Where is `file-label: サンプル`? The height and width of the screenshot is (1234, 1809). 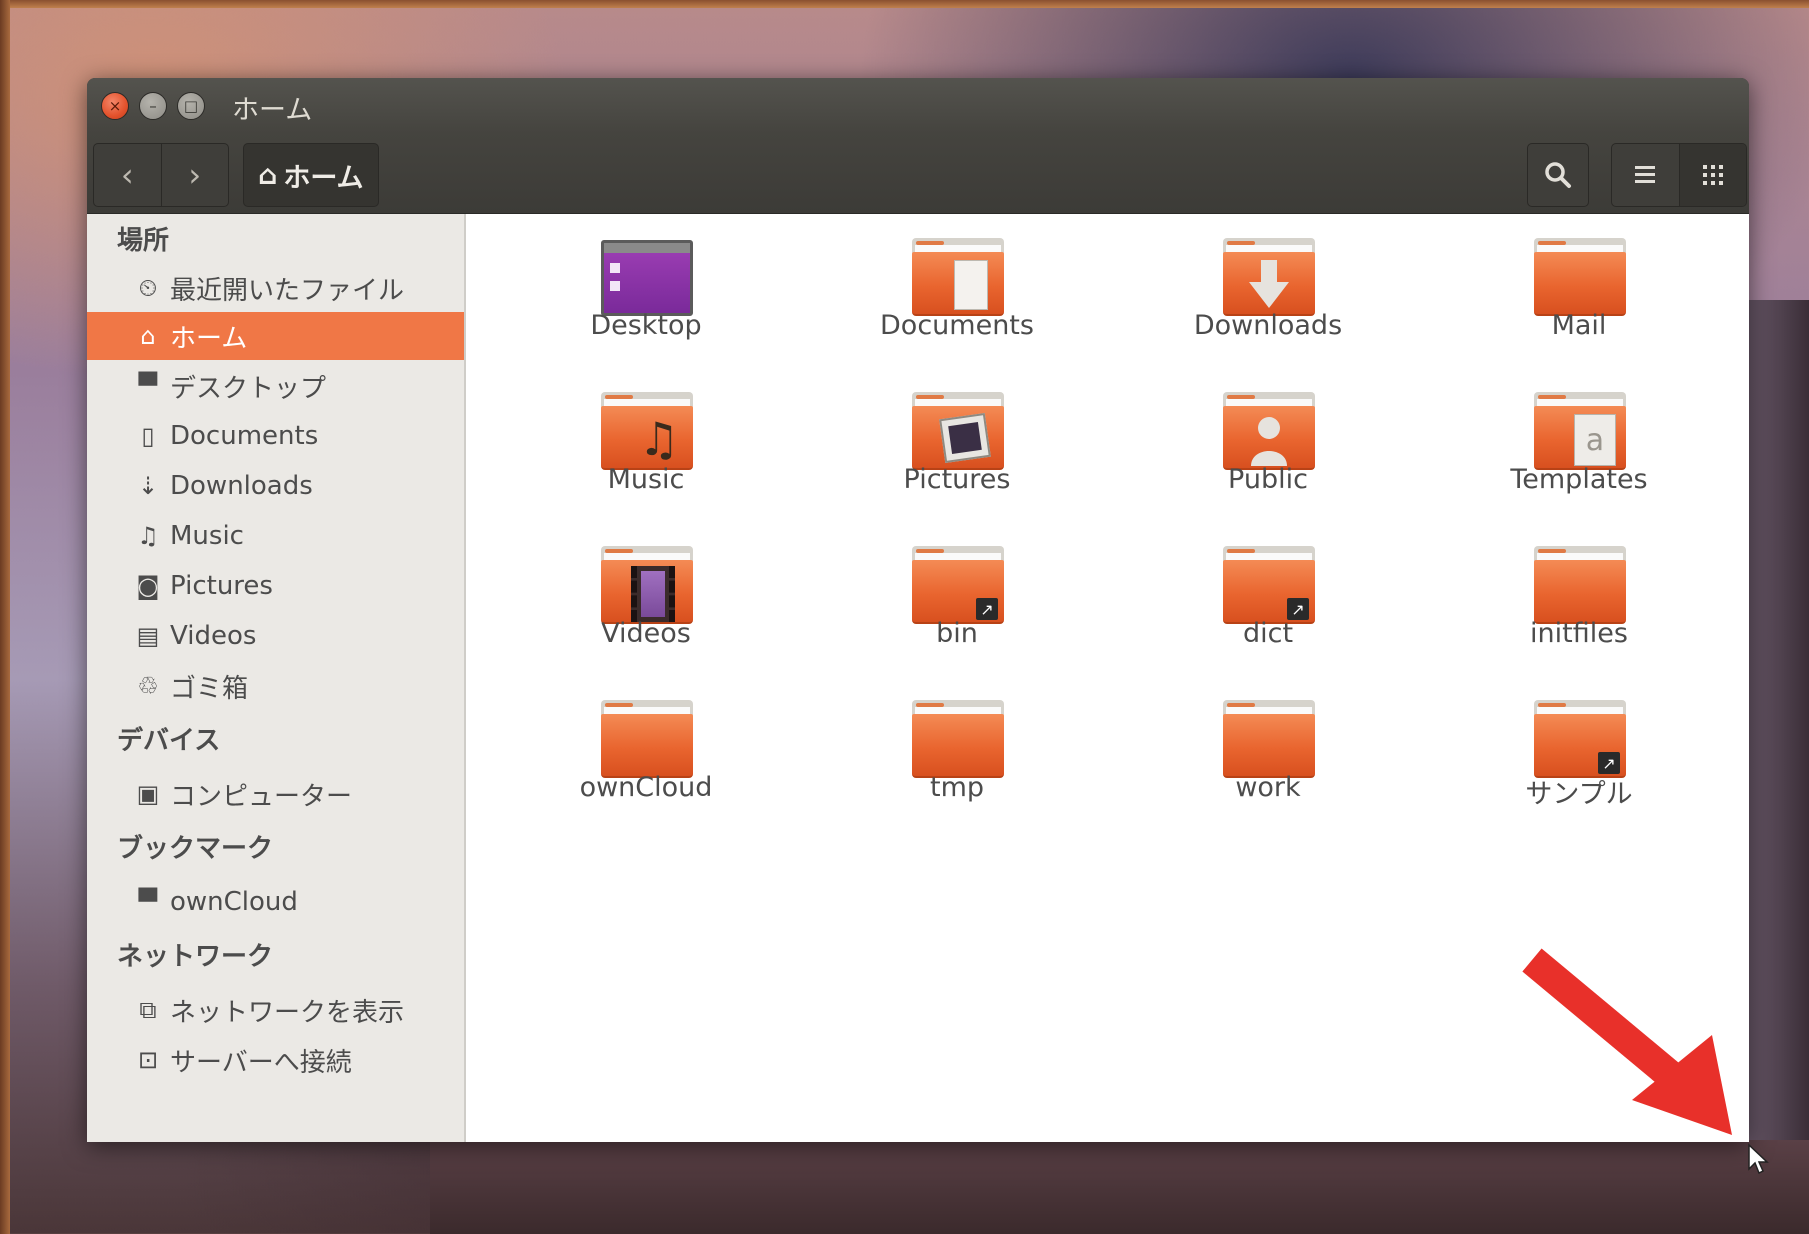 file-label: サンプル is located at coordinates (1579, 794).